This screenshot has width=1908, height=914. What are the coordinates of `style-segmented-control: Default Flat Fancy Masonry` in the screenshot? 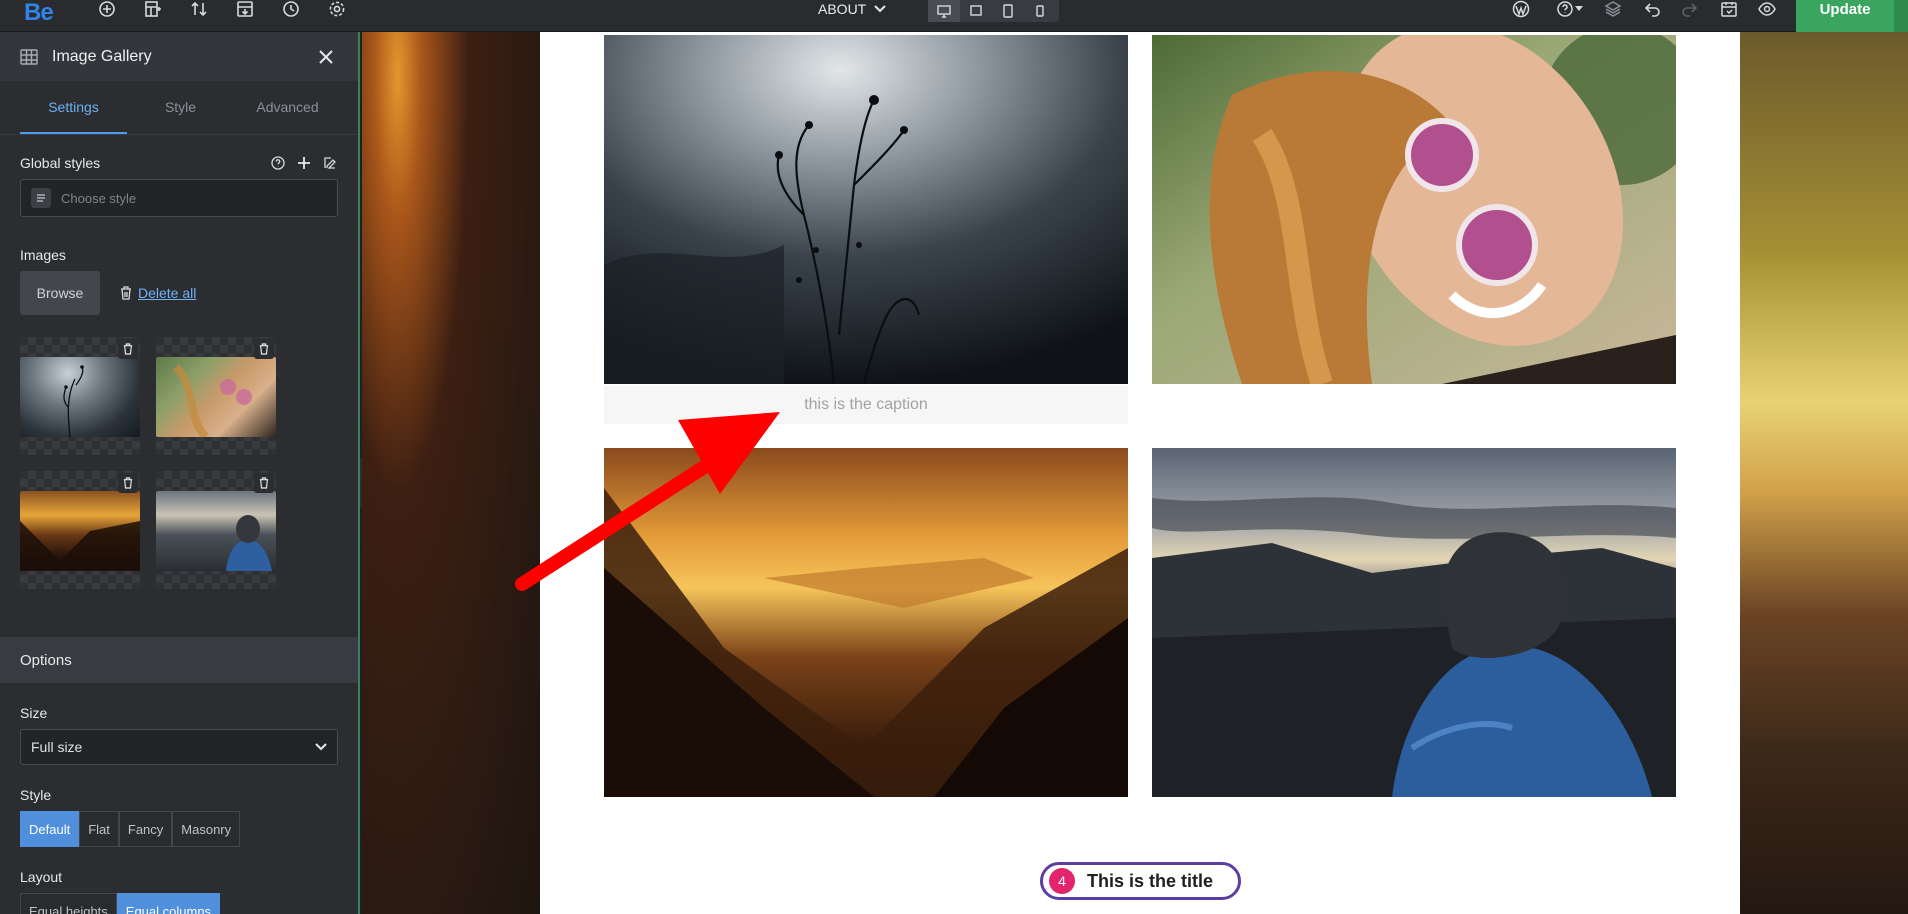 It's located at (179, 829).